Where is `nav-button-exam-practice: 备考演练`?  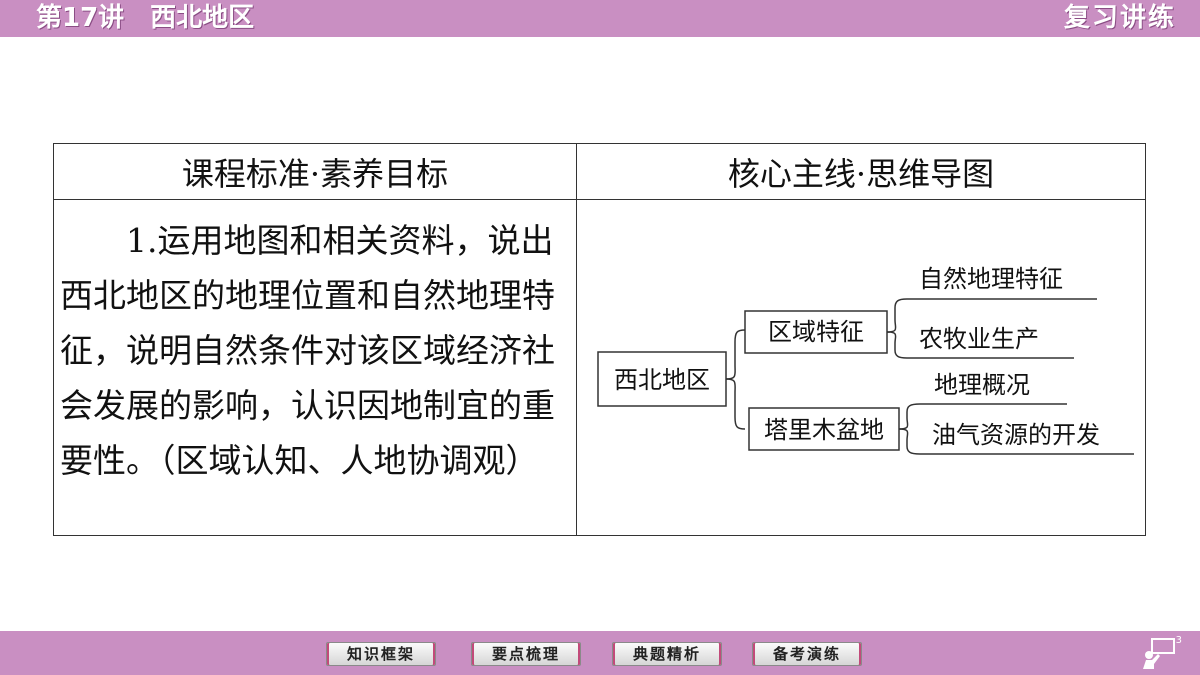
nav-button-exam-practice: 备考演练 is located at coordinates (807, 654).